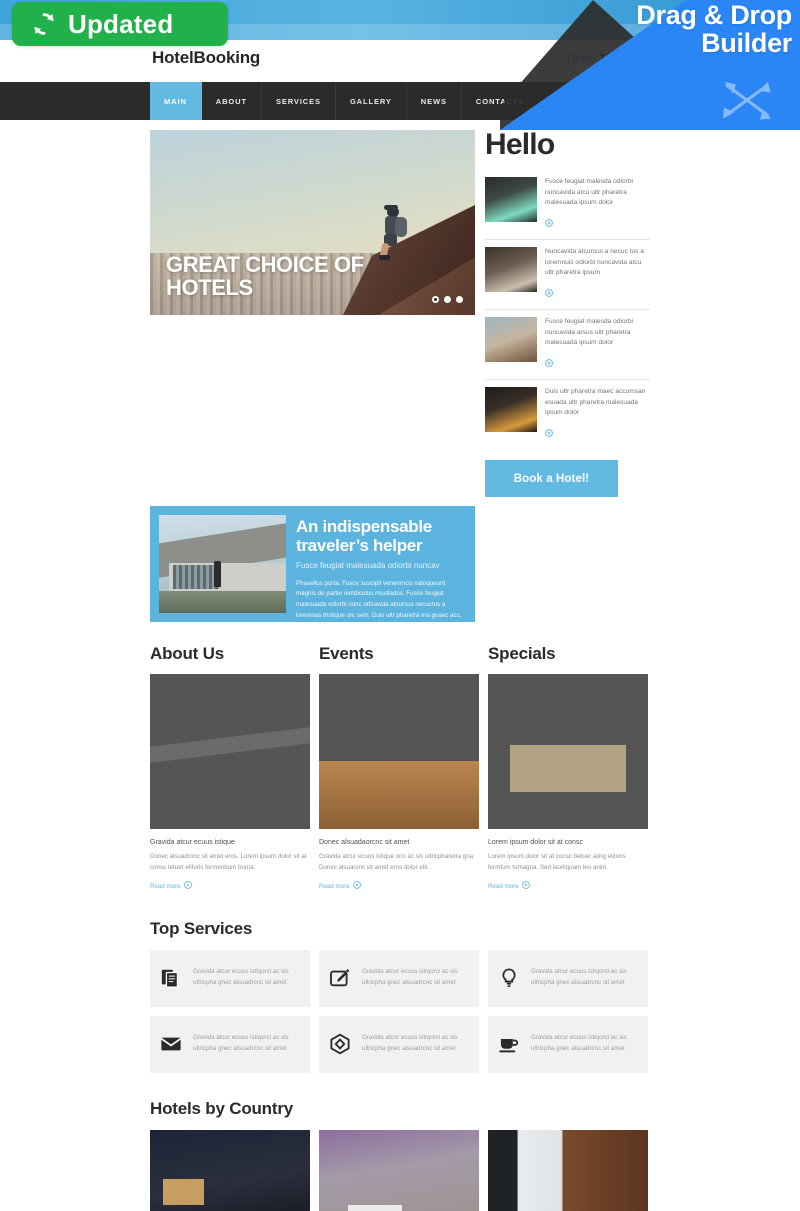 The width and height of the screenshot is (800, 1211). What do you see at coordinates (434, 101) in the screenshot?
I see `nav-item-news: NEWS` at bounding box center [434, 101].